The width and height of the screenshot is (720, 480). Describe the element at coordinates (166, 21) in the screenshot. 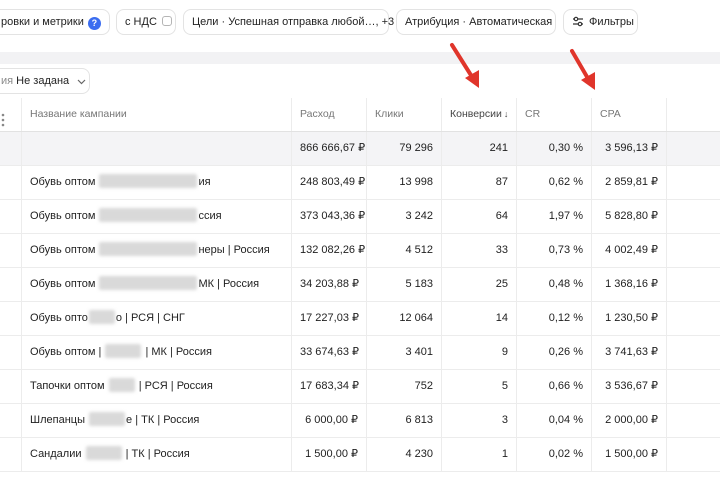

I see `vat-toggle-icon` at that location.